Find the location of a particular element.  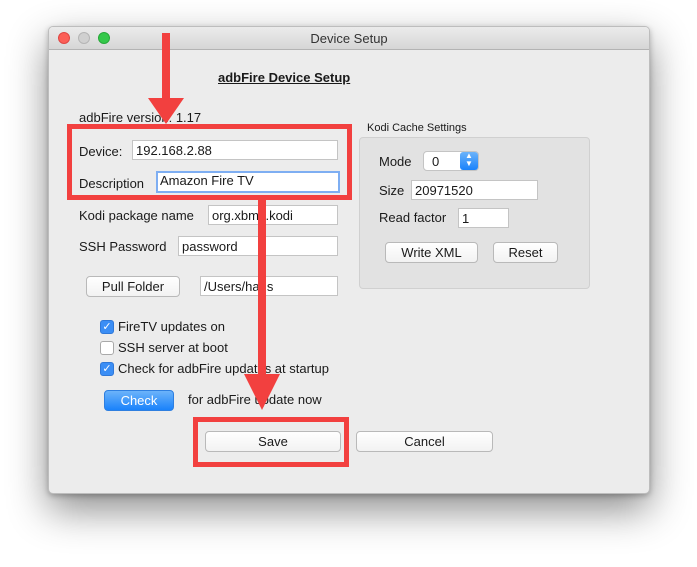

cache-group-title: Kodi Cache Settings is located at coordinates (417, 128).